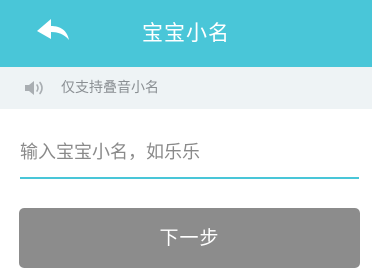  Describe the element at coordinates (110, 88) in the screenshot. I see `notice-text: 仅支持叠音小名` at that location.